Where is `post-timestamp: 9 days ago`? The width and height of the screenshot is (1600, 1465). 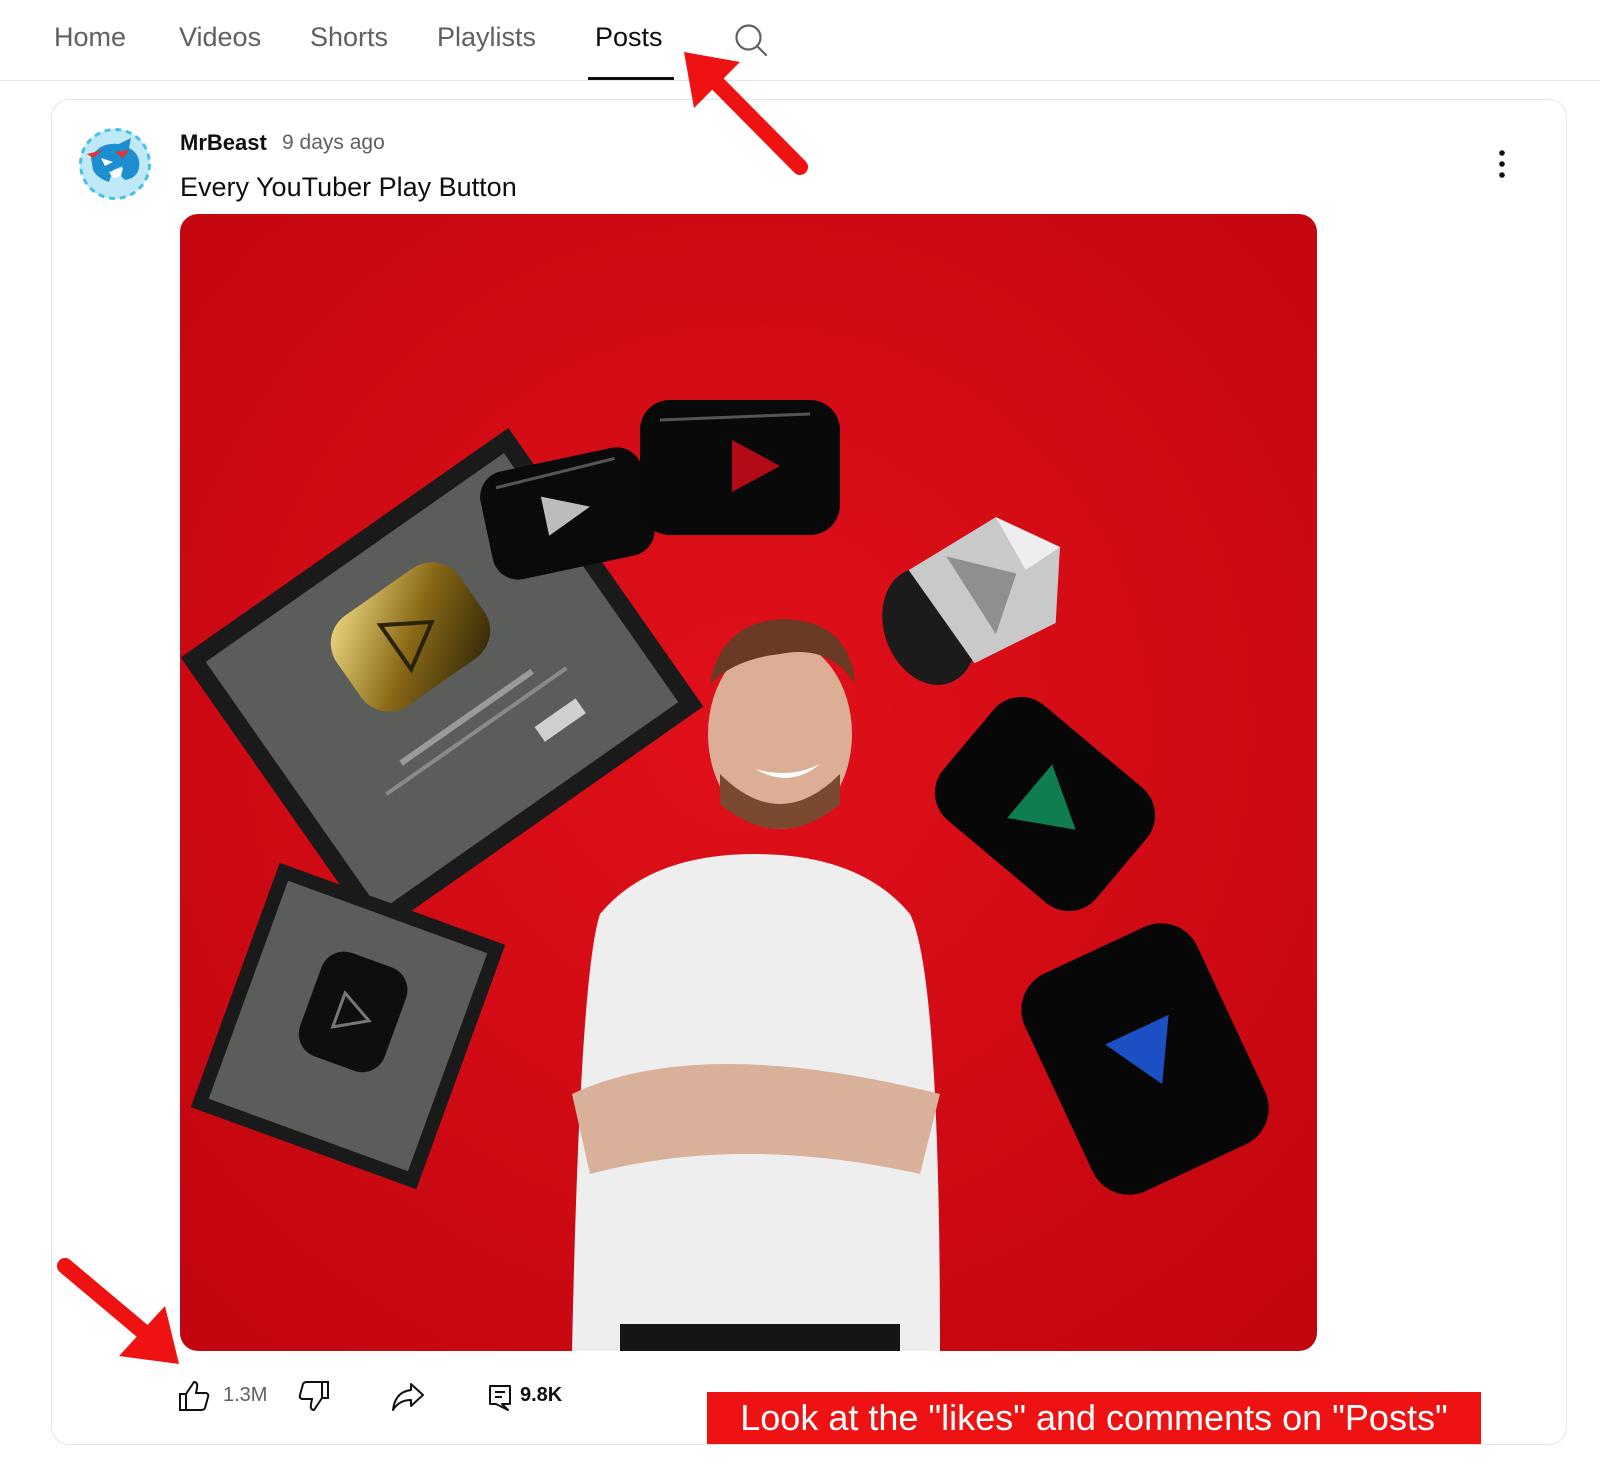
post-timestamp: 9 days ago is located at coordinates (333, 143).